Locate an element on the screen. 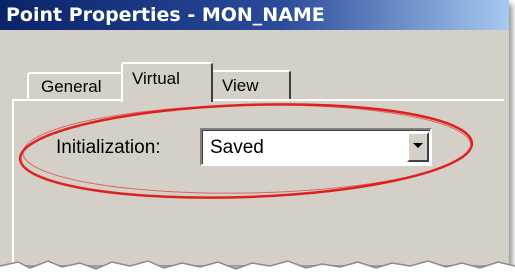 The height and width of the screenshot is (277, 515). initialization-selected-value: Saved is located at coordinates (237, 147).